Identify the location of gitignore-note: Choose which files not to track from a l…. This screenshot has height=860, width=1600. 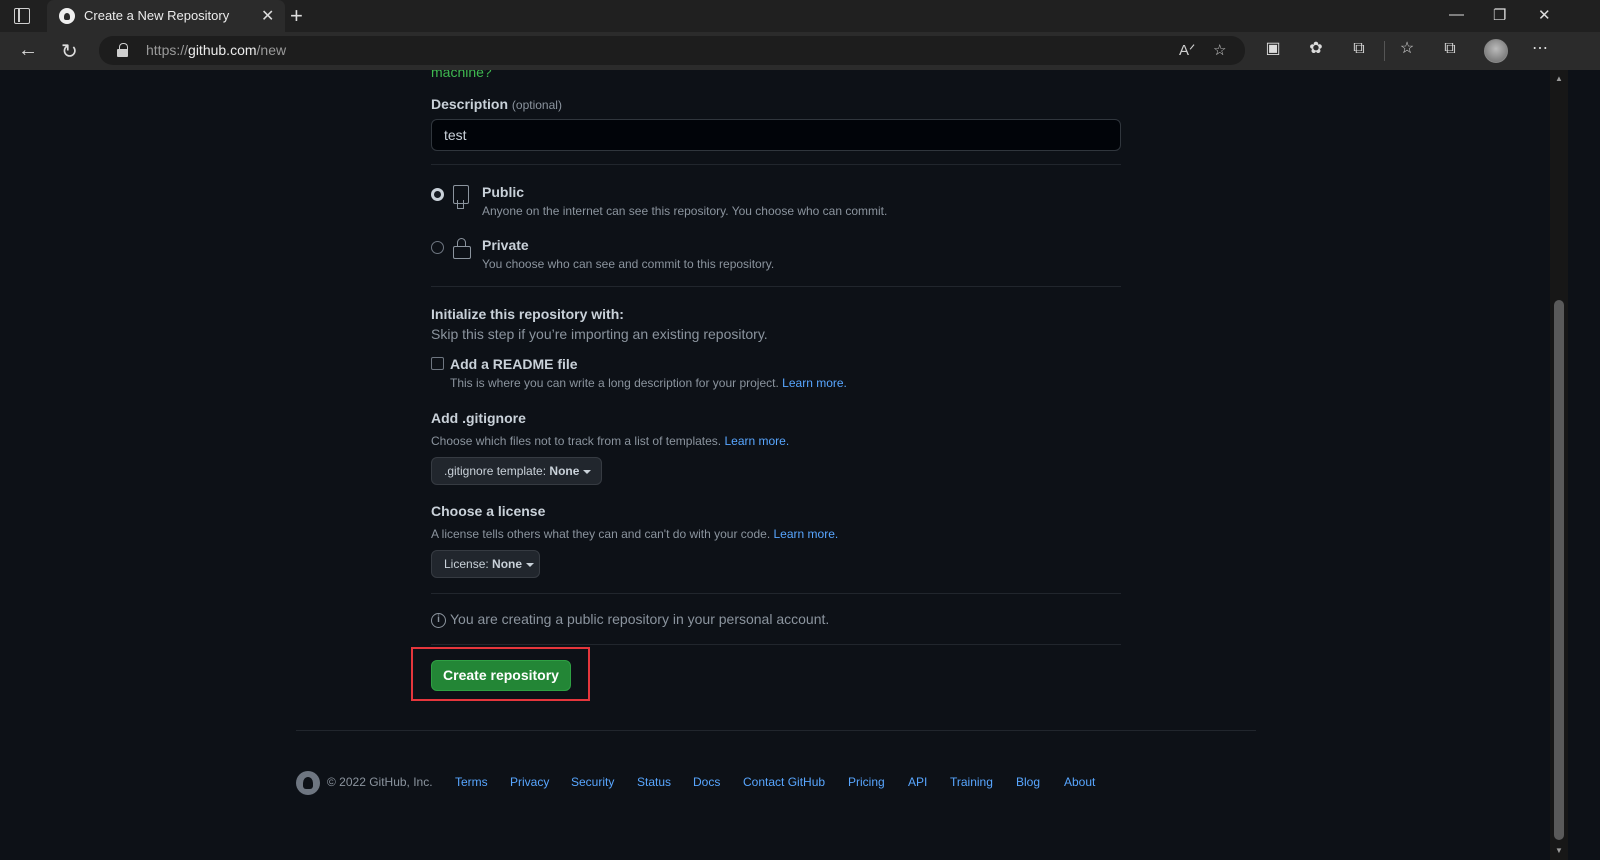
(610, 441).